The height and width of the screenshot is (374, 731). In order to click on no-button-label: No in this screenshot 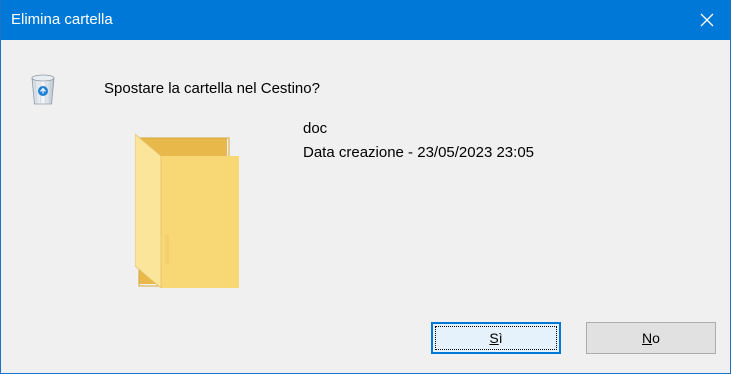, I will do `click(651, 338)`.